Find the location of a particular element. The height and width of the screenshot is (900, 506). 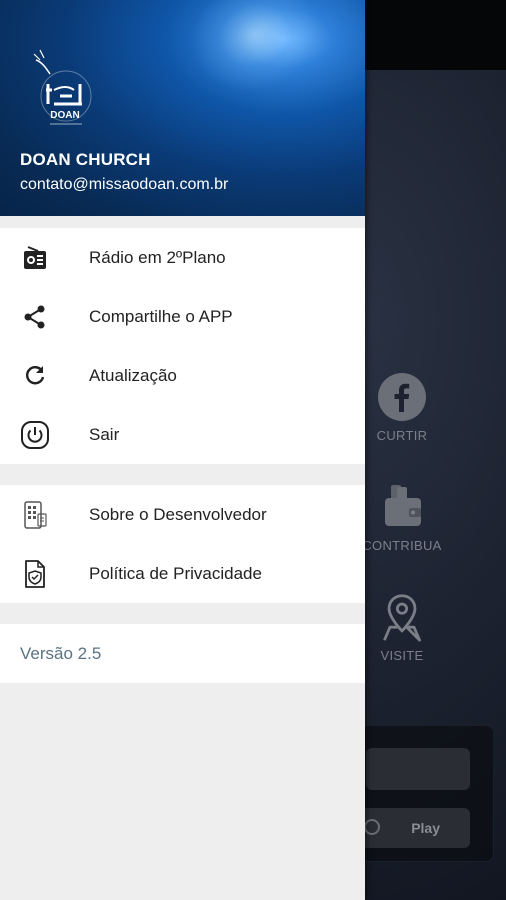

menu-item-share-app: Compartilhe o APP is located at coordinates (182, 316).